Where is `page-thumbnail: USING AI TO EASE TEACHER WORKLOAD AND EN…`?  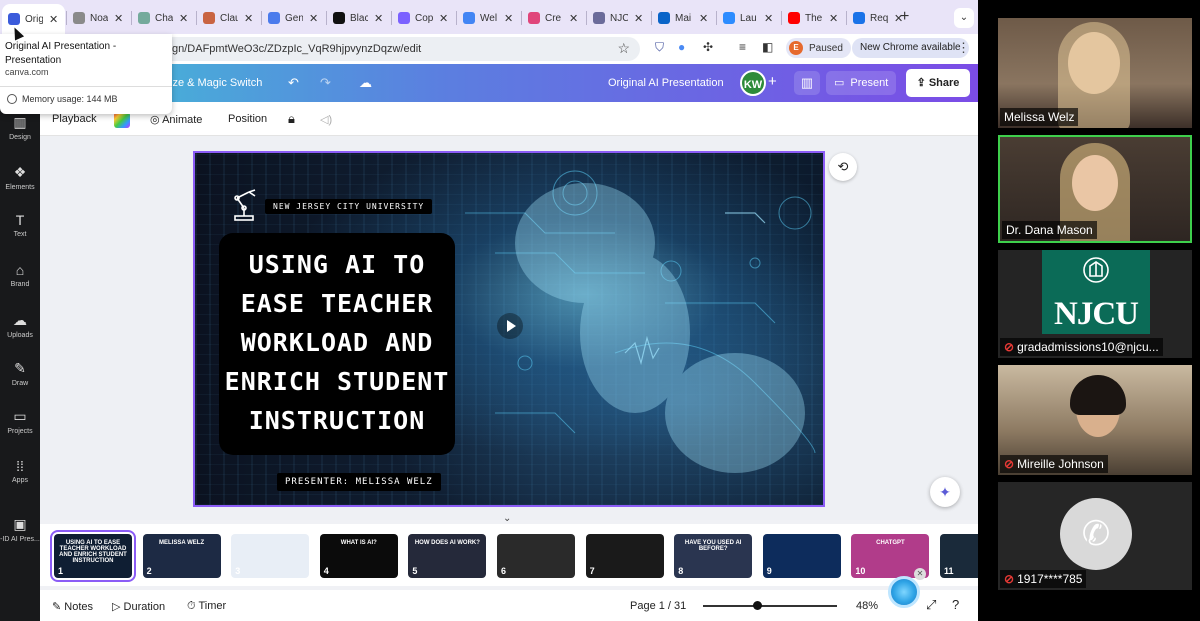 page-thumbnail: USING AI TO EASE TEACHER WORKLOAD AND EN… is located at coordinates (93, 556).